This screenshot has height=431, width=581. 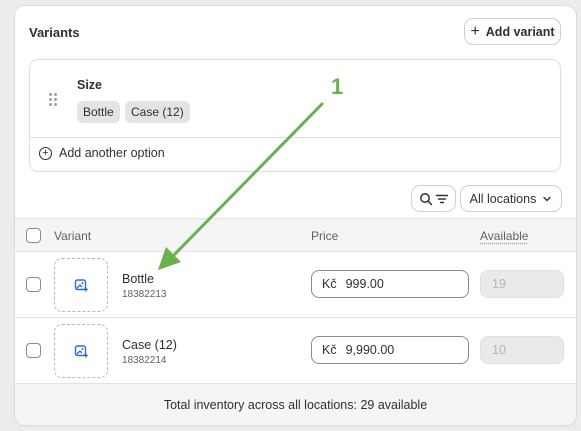 What do you see at coordinates (425, 198) in the screenshot?
I see `search-icon` at bounding box center [425, 198].